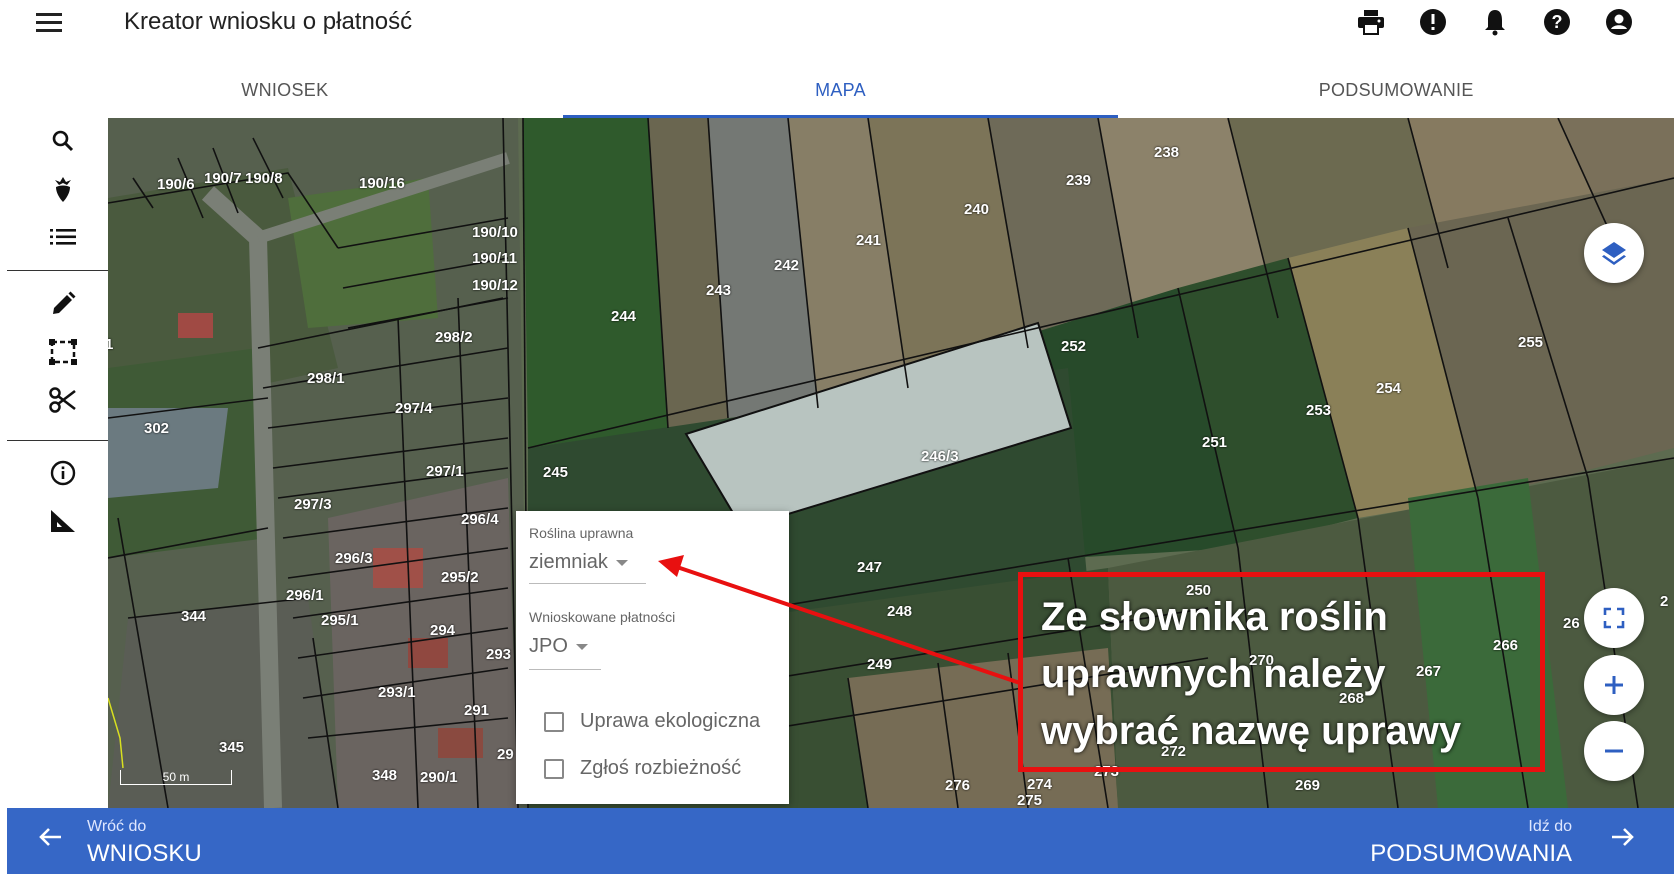  I want to click on back-button: WNIOSKU, so click(144, 854).